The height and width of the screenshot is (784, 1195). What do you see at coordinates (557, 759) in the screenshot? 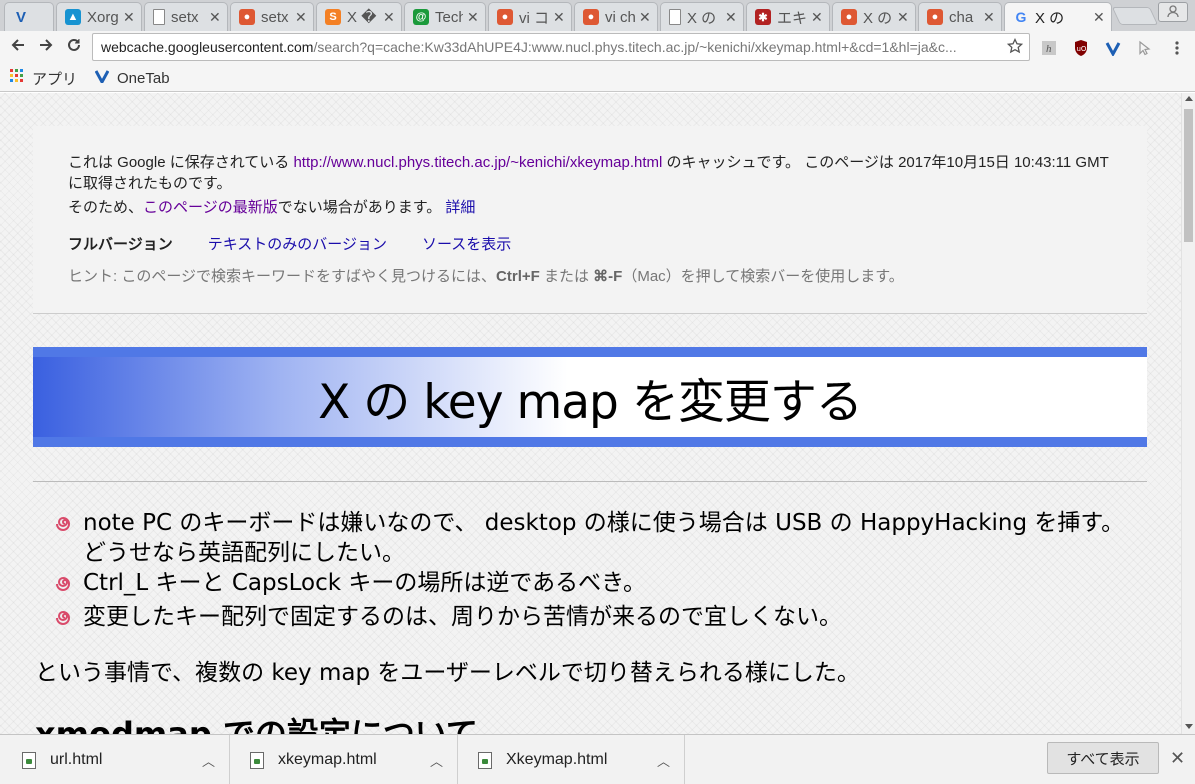
I see `download-filename: Xkeymap.html` at bounding box center [557, 759].